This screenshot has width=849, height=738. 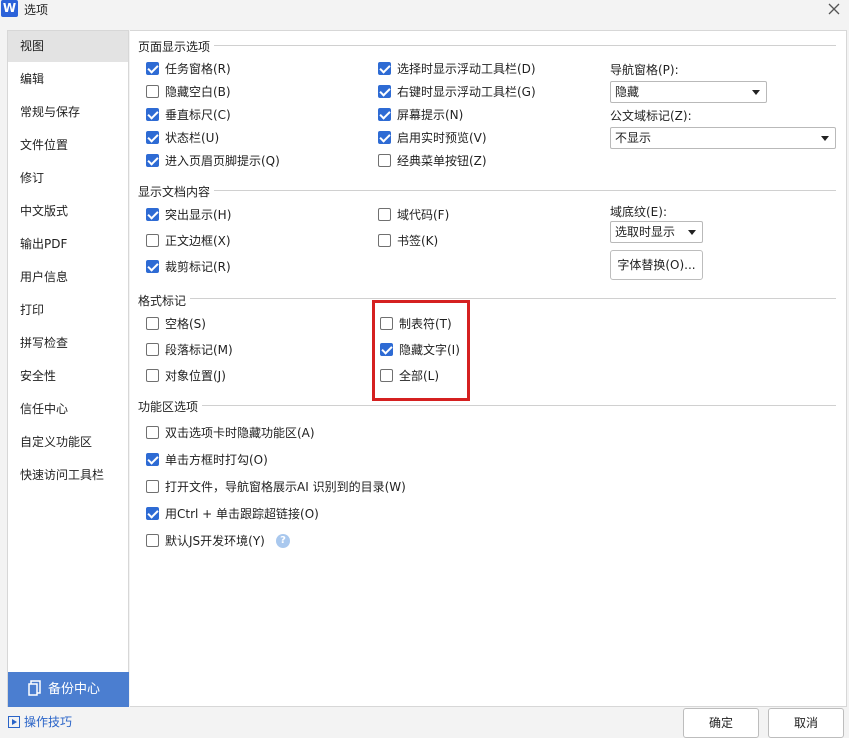 I want to click on select-value: 隐藏, so click(x=627, y=92).